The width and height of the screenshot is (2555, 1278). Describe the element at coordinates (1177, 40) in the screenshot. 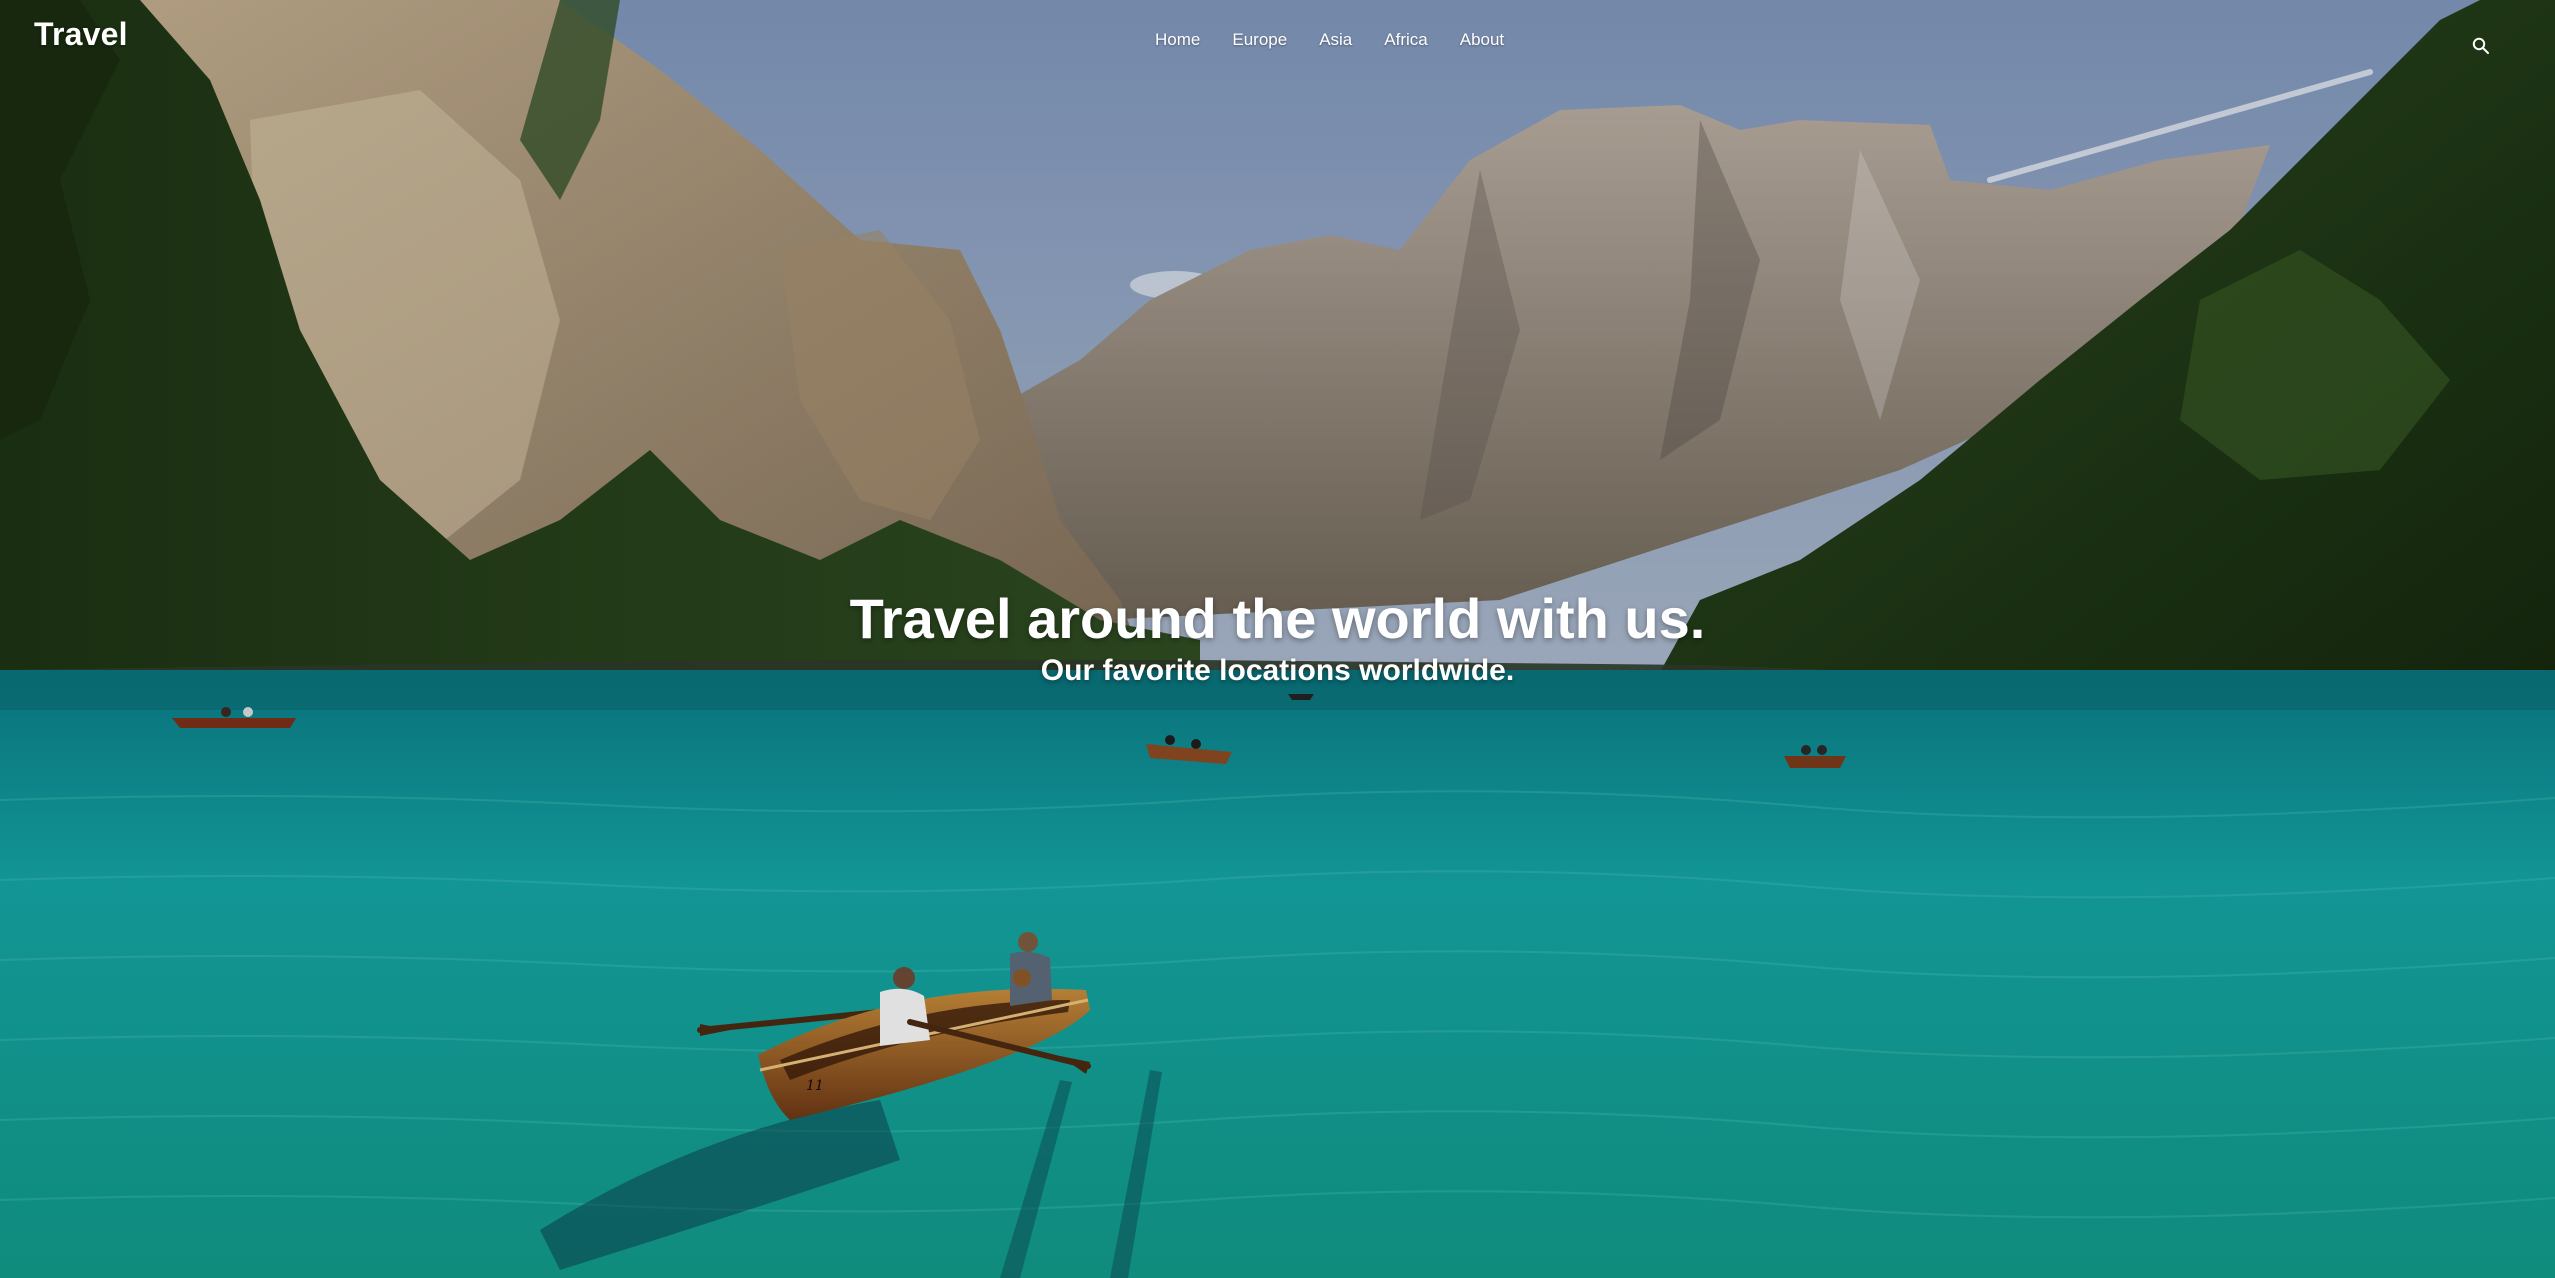

I see `nav-item-home: Home` at that location.